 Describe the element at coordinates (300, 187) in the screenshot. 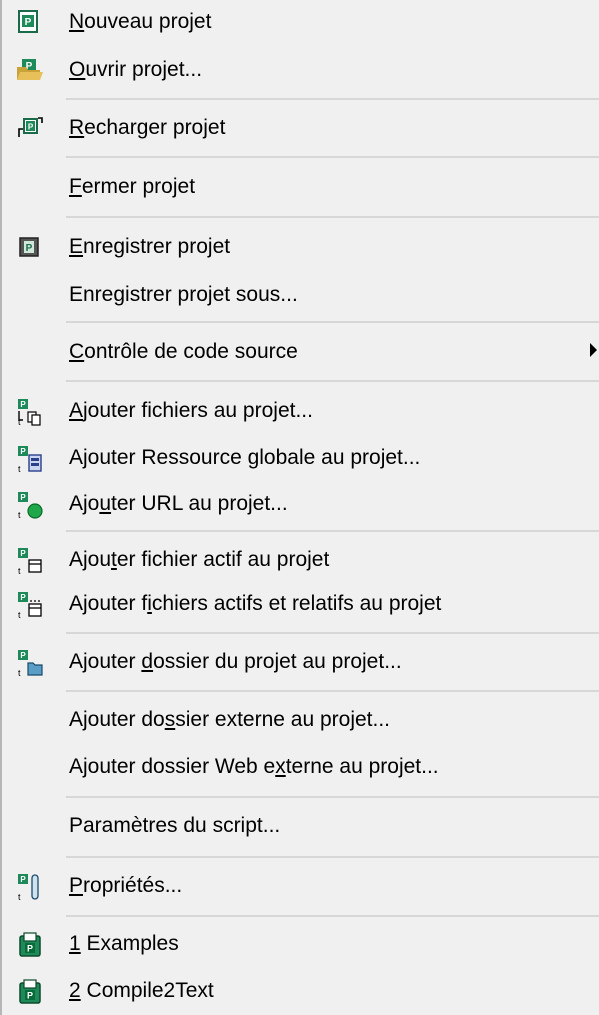

I see `menu-item-fermer-projet: Fermer projet` at that location.